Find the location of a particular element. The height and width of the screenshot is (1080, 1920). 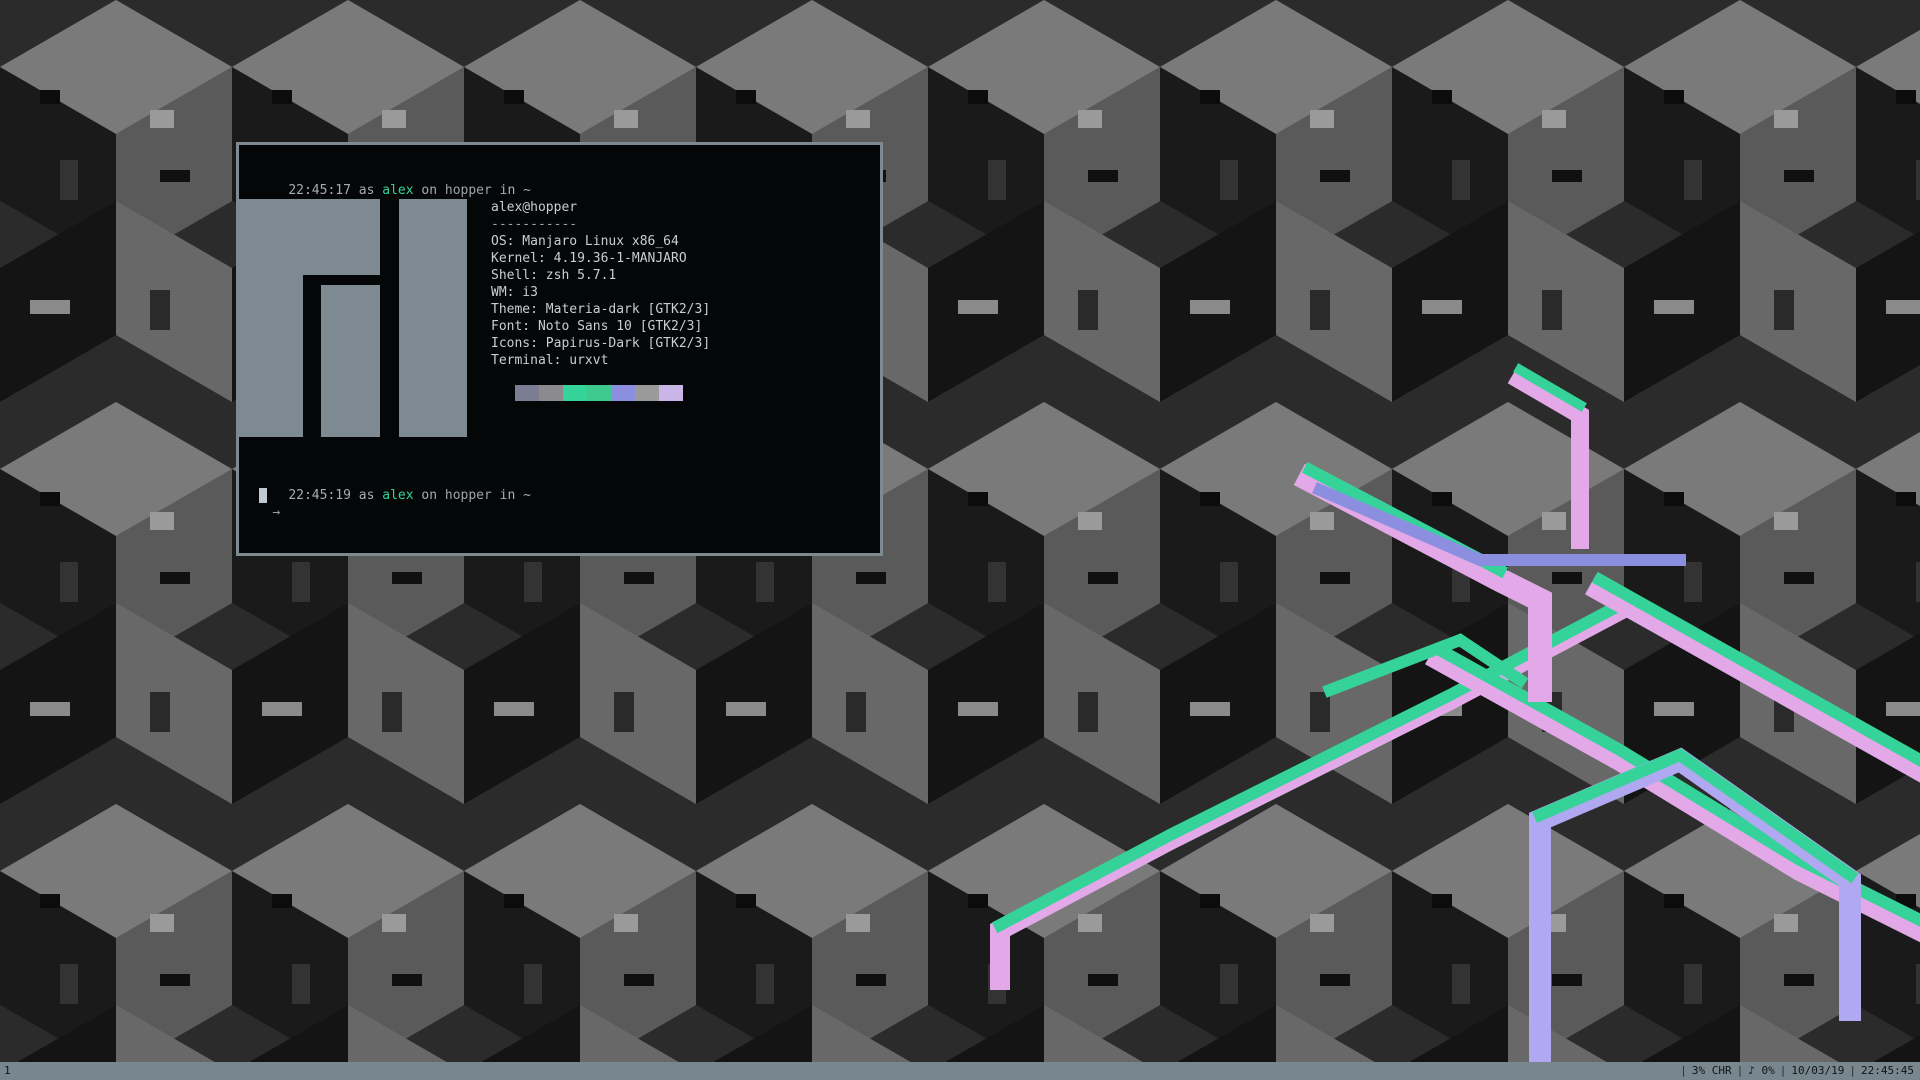

info-font: Font: Noto Sans 10 [GTK2/3] is located at coordinates (597, 326).